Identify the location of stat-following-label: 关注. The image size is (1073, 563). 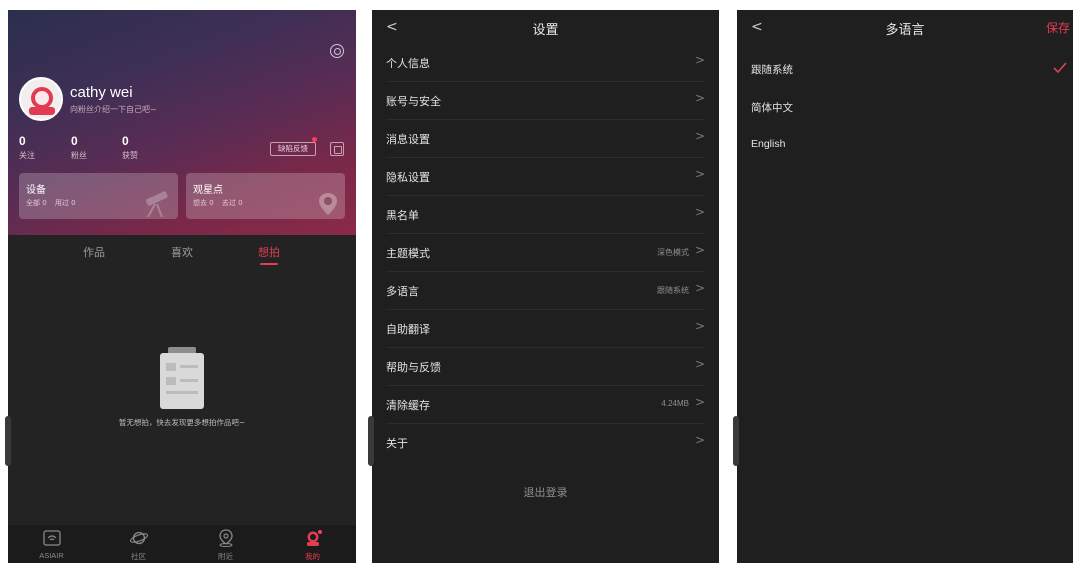
(27, 155).